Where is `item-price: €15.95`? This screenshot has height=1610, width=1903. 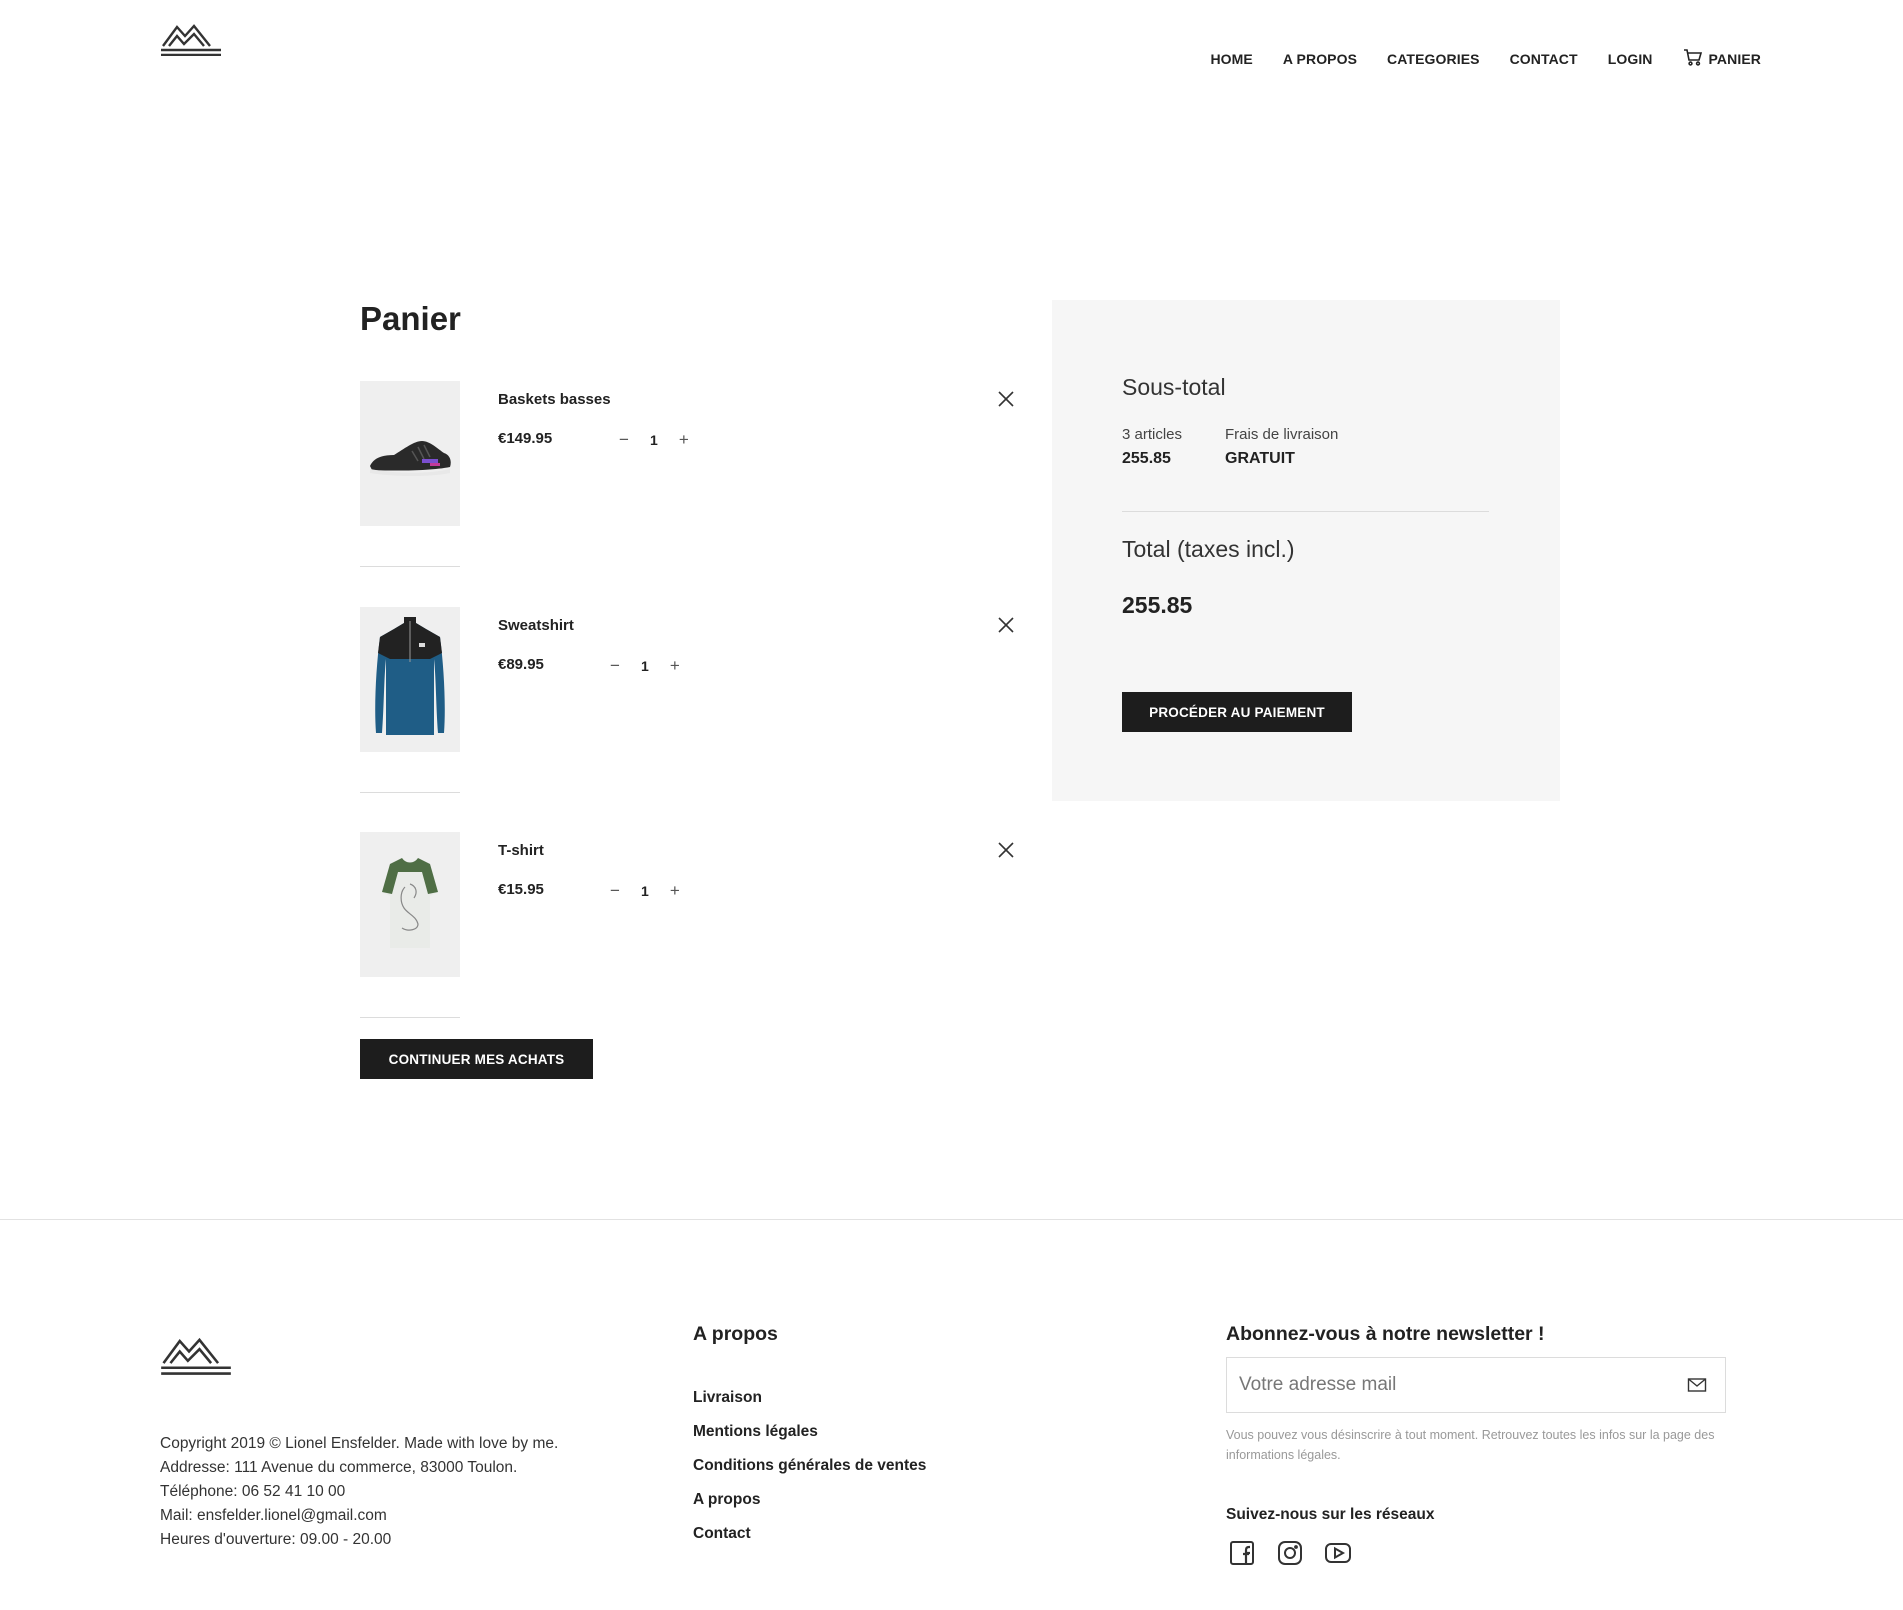
item-price: €15.95 is located at coordinates (521, 889).